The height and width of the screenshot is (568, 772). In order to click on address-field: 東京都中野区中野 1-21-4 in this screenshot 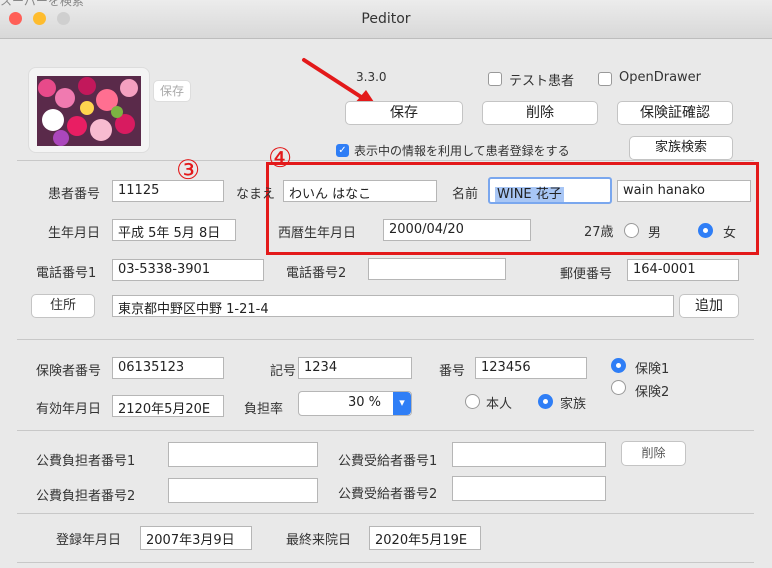, I will do `click(393, 306)`.